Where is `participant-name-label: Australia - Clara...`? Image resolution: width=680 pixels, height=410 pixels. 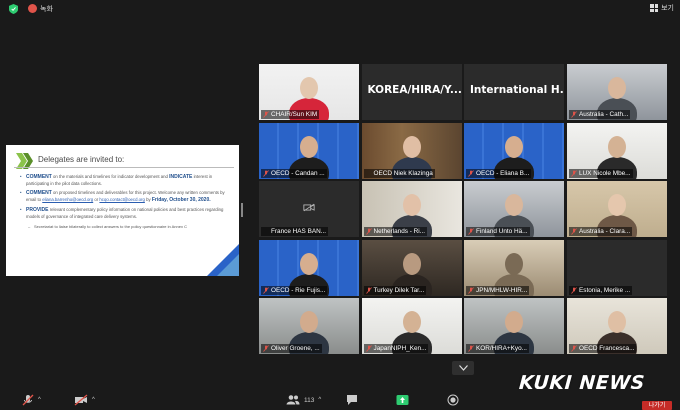
participant-name-label: Australia - Clara... is located at coordinates (601, 231).